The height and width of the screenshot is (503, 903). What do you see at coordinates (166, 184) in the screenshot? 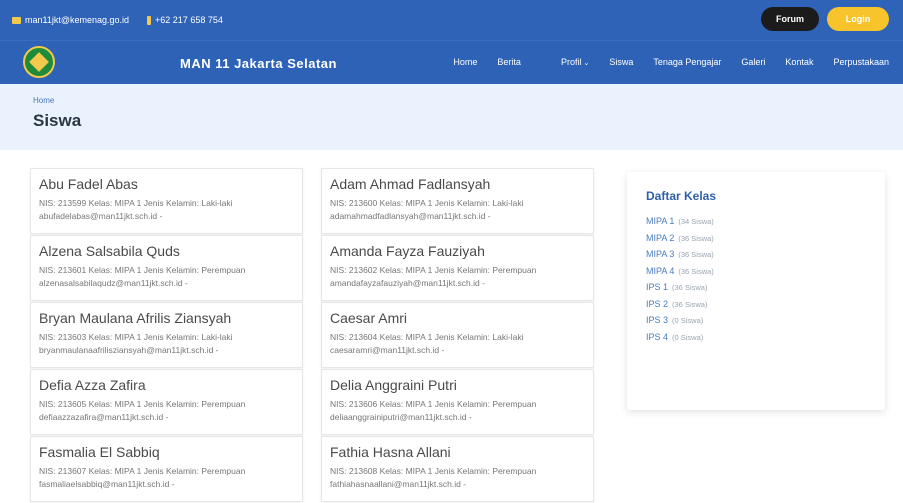
I see `student-name: Abu Fadel Abas` at bounding box center [166, 184].